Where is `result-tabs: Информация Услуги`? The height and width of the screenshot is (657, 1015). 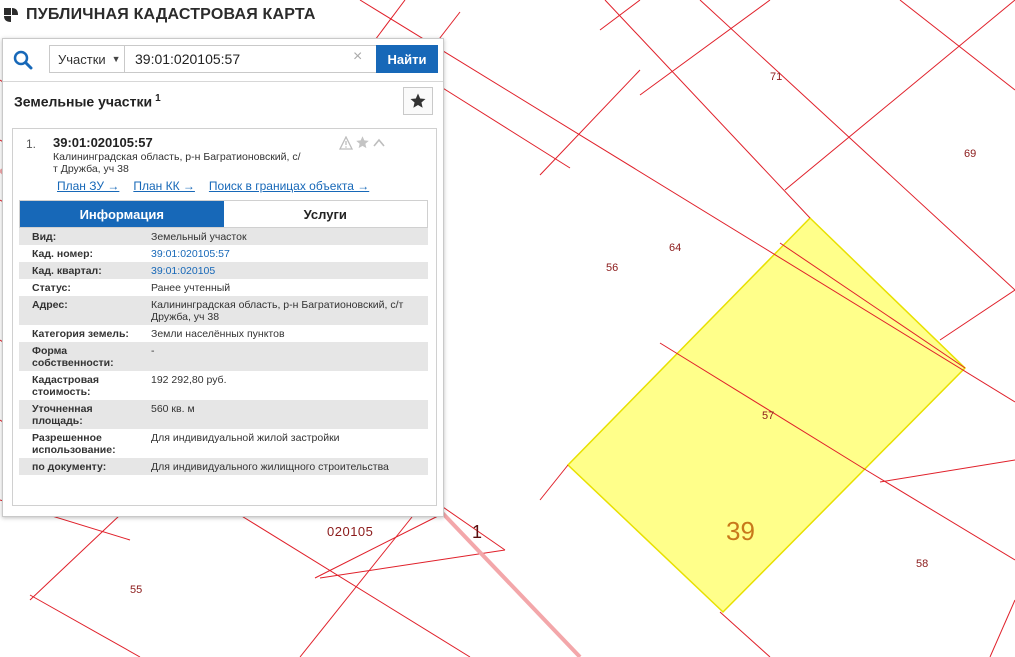 result-tabs: Информация Услуги is located at coordinates (223, 214).